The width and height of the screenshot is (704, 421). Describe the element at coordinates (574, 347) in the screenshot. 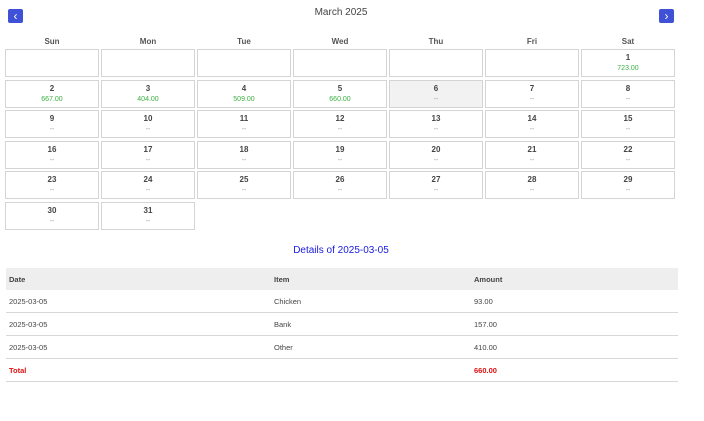

I see `details-cell-amount: 410.00` at that location.